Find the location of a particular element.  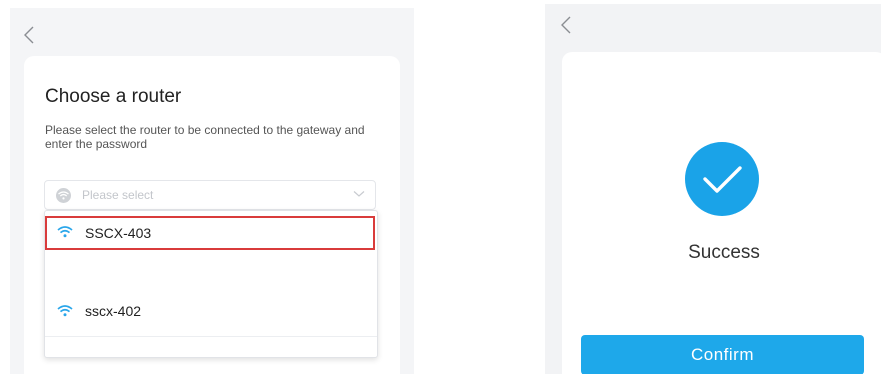

confirm-button: Confirm is located at coordinates (722, 354).